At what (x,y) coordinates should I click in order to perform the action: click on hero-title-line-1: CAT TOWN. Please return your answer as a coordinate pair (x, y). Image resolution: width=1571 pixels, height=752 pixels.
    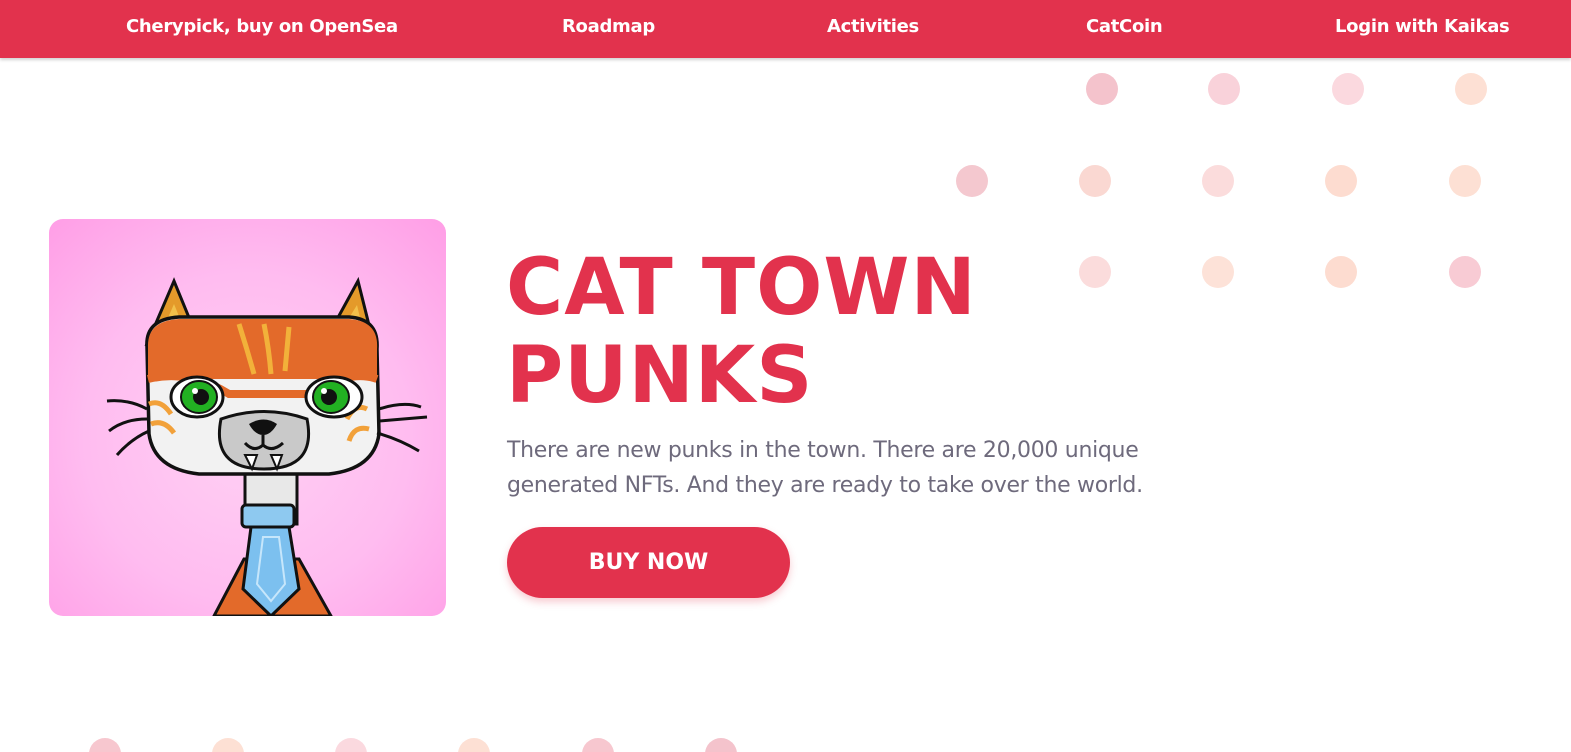
    Looking at the image, I should click on (741, 288).